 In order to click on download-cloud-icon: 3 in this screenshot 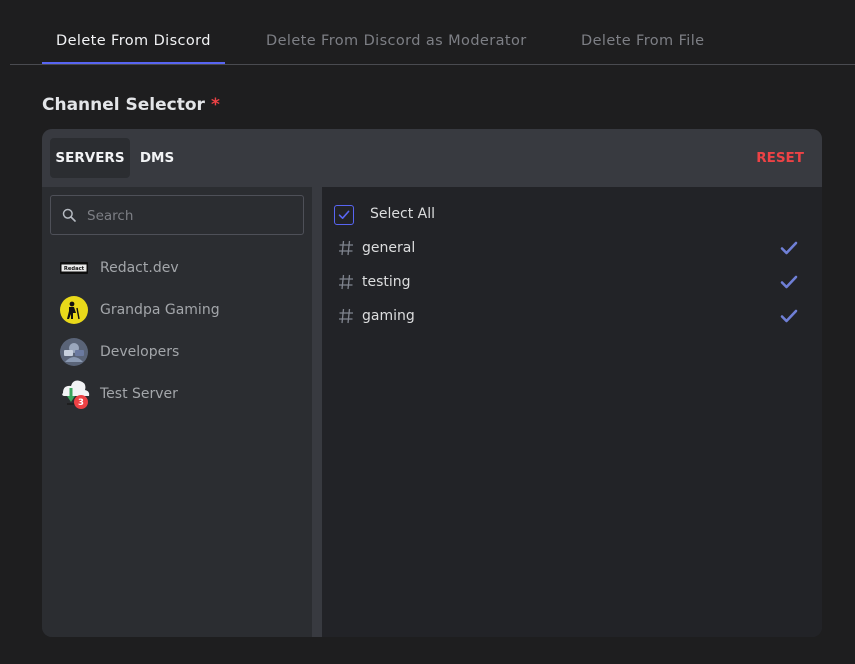, I will do `click(76, 394)`.